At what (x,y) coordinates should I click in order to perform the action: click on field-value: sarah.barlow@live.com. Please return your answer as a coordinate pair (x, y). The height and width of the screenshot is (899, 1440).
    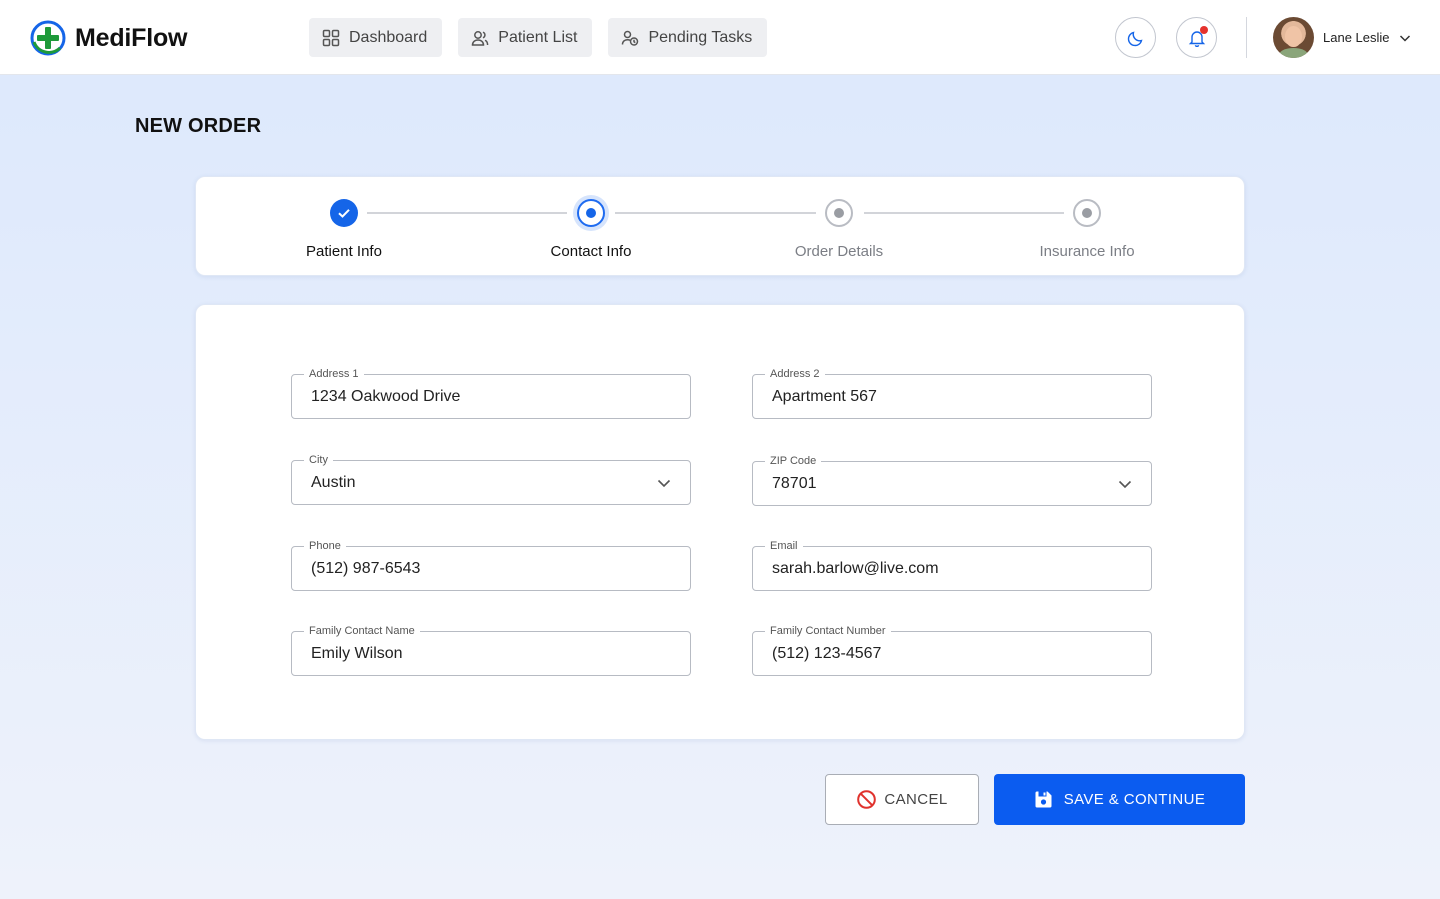
    Looking at the image, I should click on (855, 568).